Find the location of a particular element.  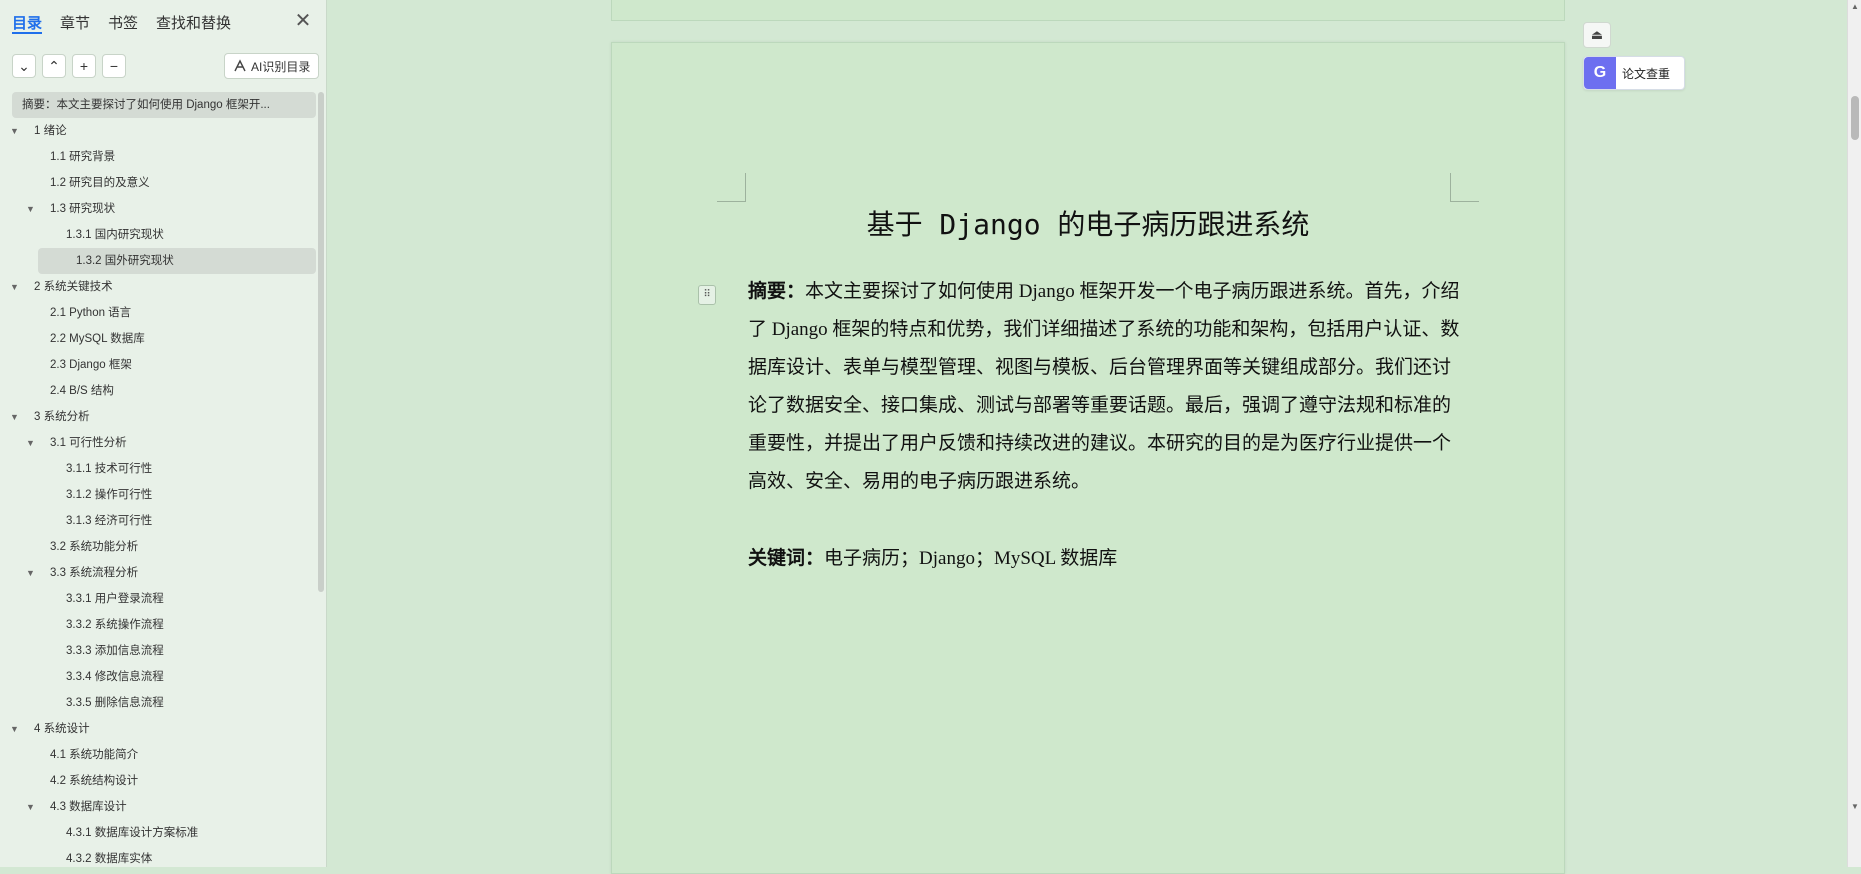

toc-item-label: 3.3.1 用户登录流程 is located at coordinates (115, 599).